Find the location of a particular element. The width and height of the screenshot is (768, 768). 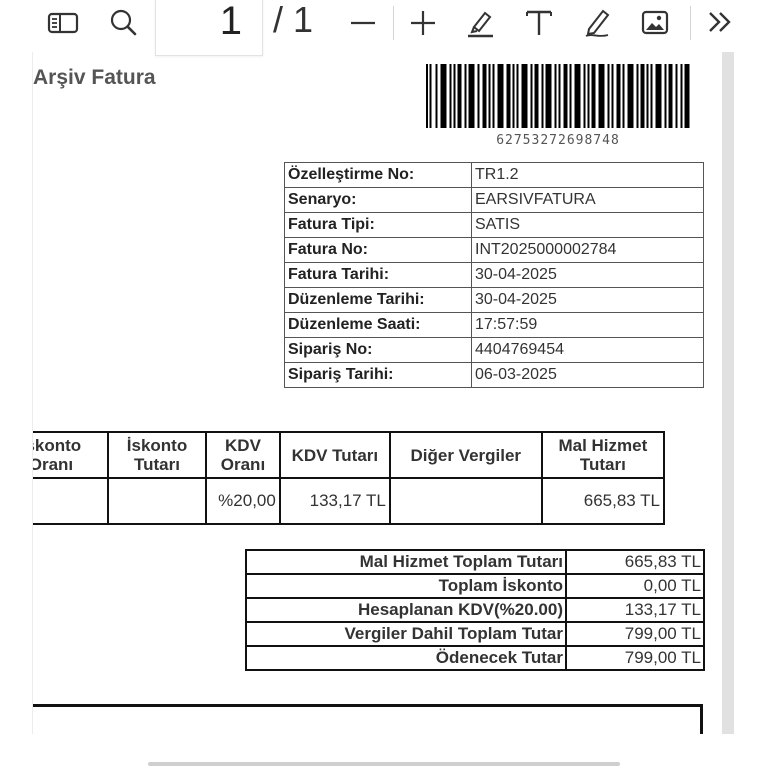

info-row: Fatura Tipi: SATIS is located at coordinates (494, 225).